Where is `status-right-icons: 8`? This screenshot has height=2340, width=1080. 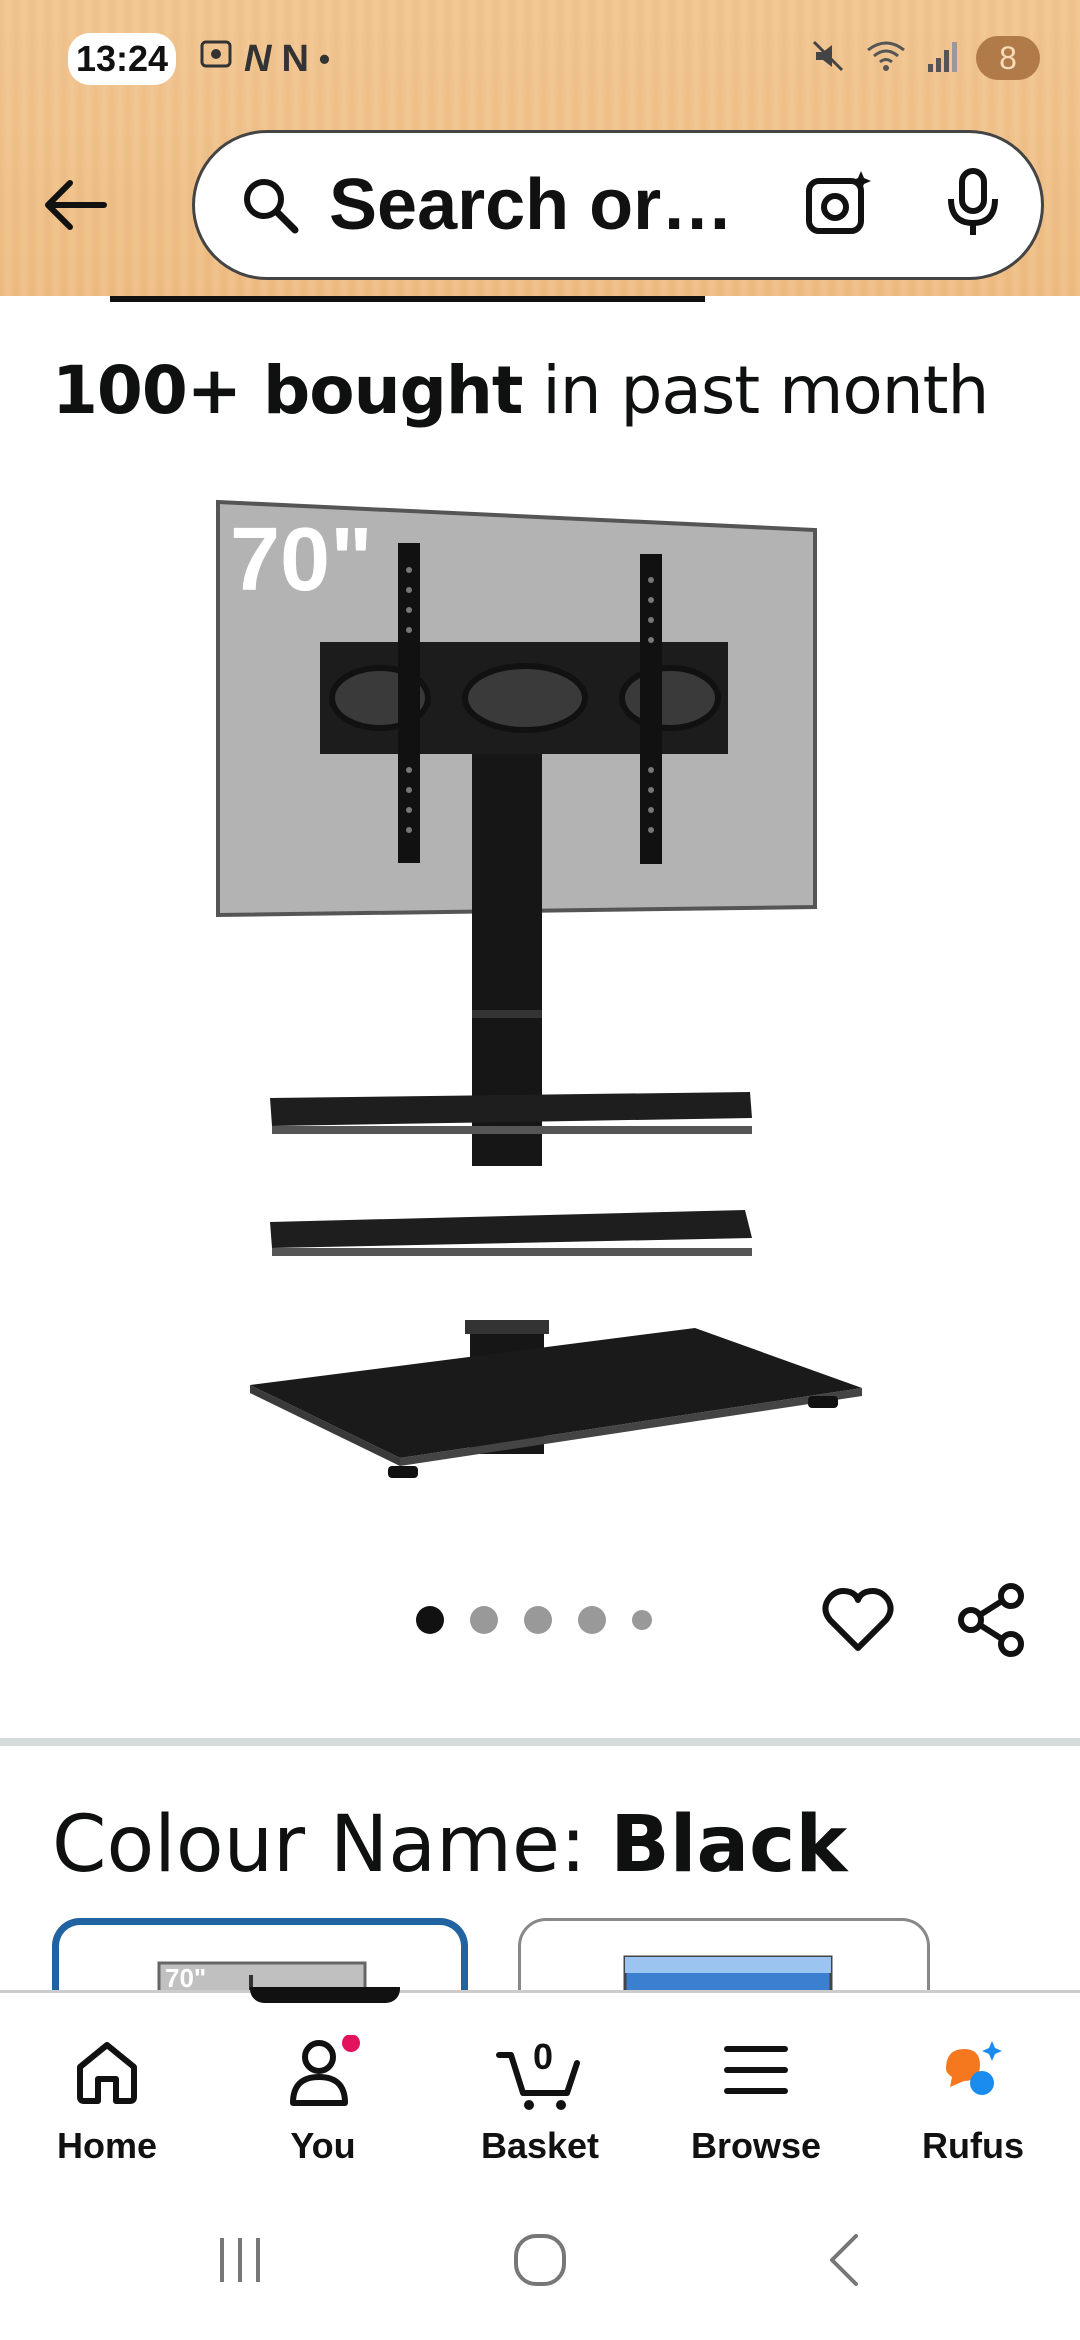
status-right-icons: 8 is located at coordinates (925, 58).